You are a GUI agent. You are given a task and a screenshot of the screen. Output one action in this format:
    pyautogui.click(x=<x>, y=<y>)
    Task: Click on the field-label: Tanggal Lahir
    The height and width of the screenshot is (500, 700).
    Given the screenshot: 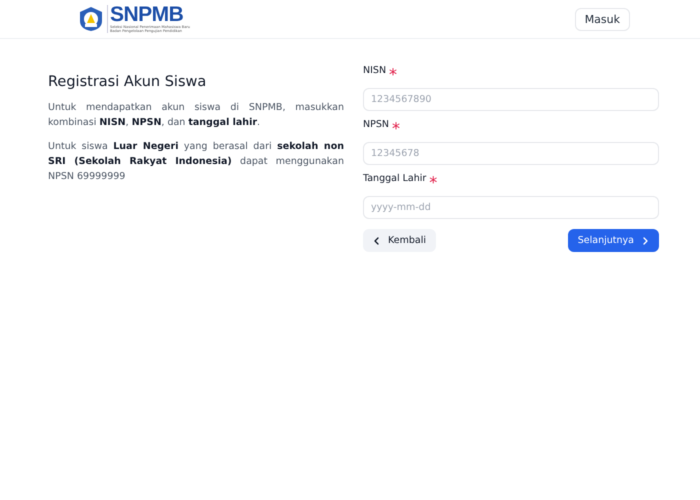 What is the action you would take?
    pyautogui.click(x=394, y=179)
    